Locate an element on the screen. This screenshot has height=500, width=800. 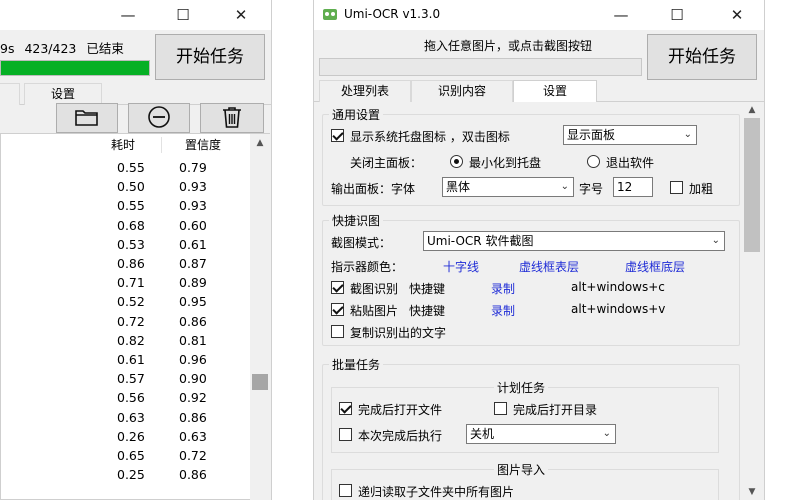
close-panel-label: 关闭主面板： is located at coordinates (386, 163).